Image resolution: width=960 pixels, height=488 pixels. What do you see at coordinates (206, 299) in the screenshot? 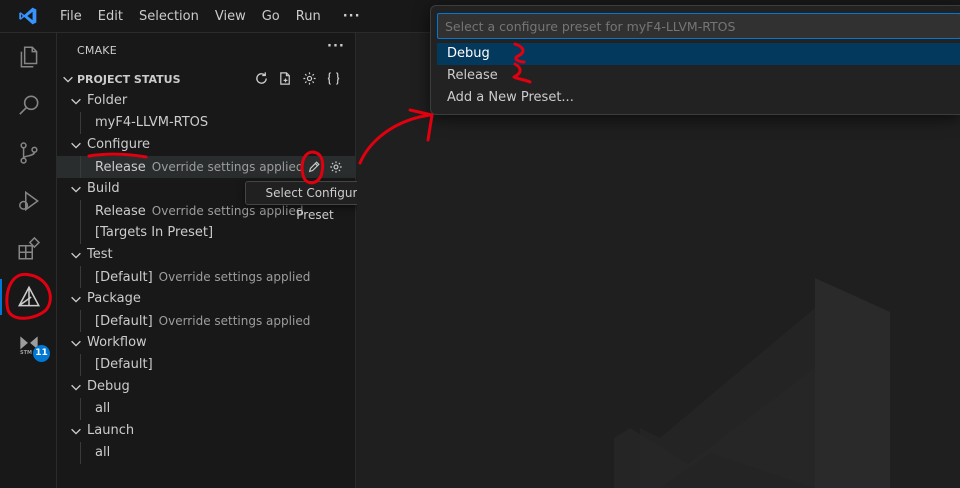
I see `tree-node-package: Package` at bounding box center [206, 299].